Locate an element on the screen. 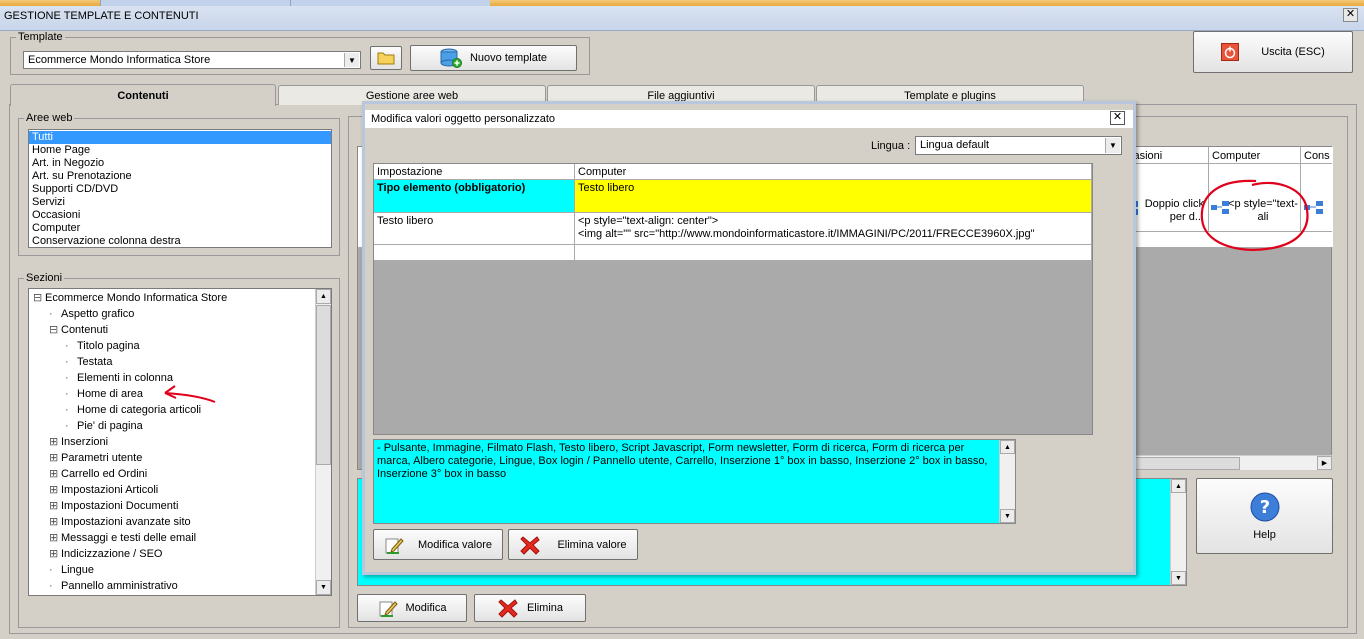  list-item: Computer is located at coordinates (180, 228).